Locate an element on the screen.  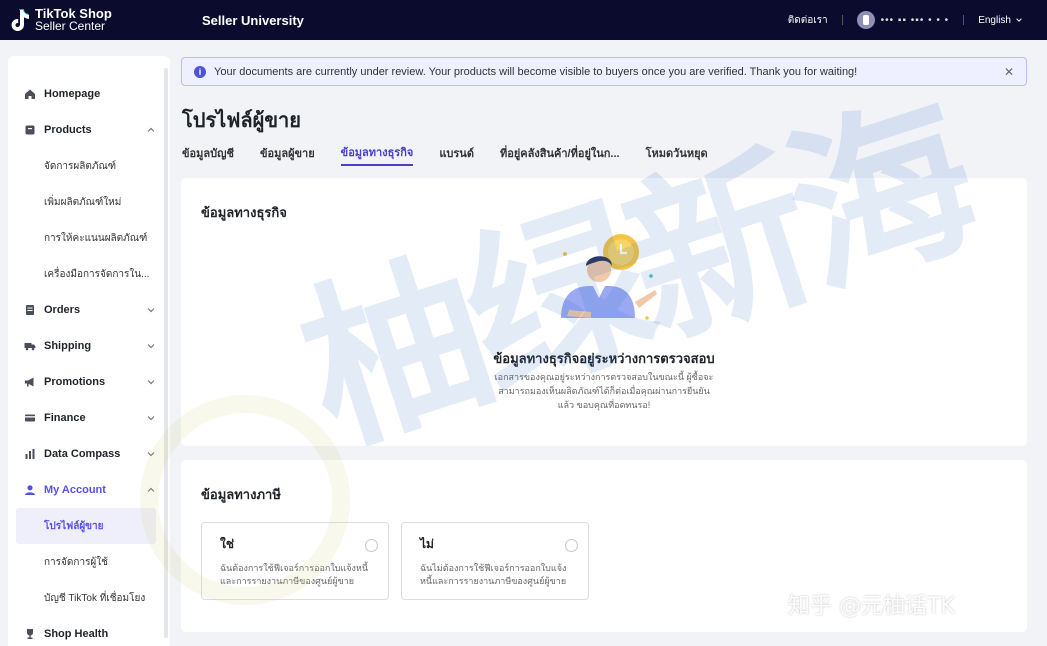
tab-account-info: ข้อมูลบัญชี is located at coordinates (208, 153).